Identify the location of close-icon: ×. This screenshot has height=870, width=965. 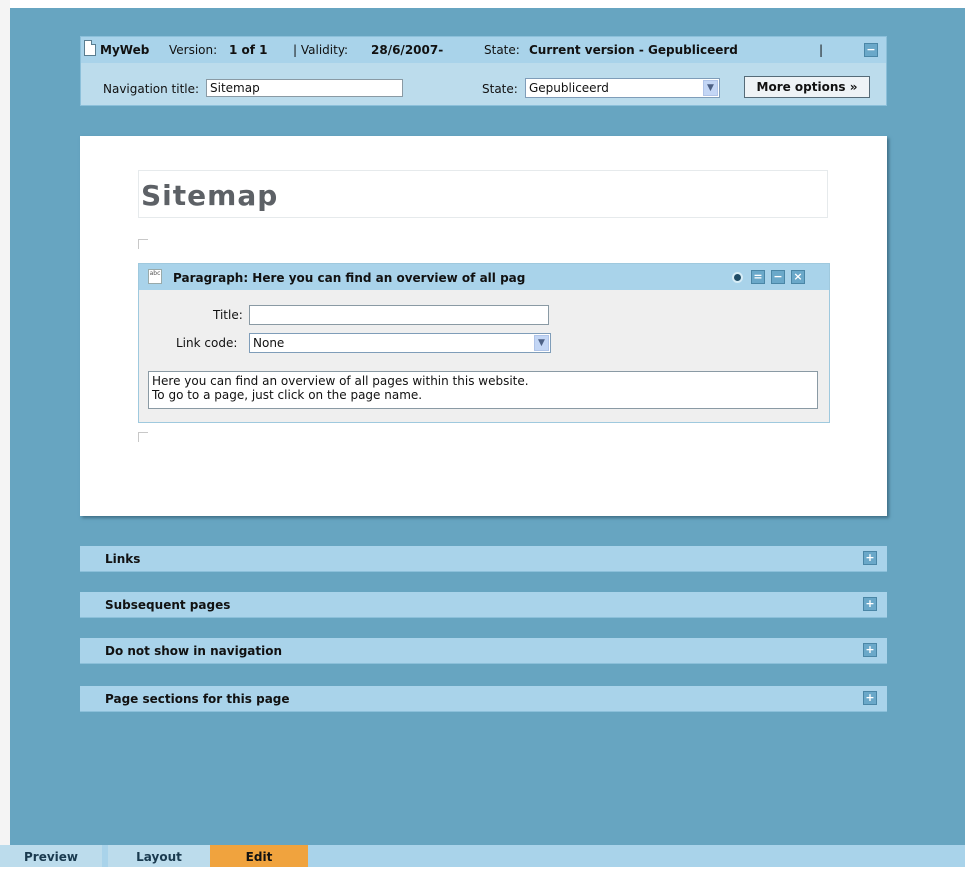
(798, 276).